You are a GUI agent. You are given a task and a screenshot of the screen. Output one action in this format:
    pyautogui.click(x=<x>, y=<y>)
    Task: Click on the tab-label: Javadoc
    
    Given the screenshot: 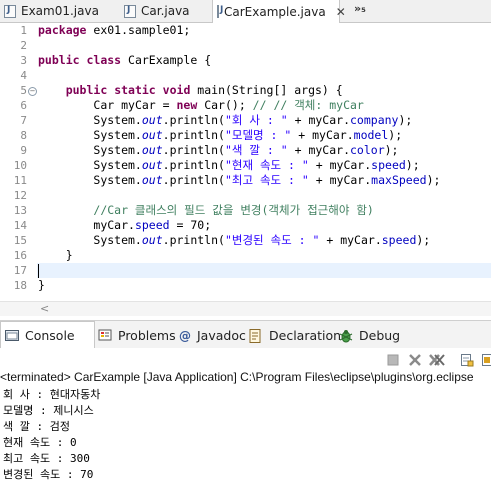 What is the action you would take?
    pyautogui.click(x=221, y=335)
    